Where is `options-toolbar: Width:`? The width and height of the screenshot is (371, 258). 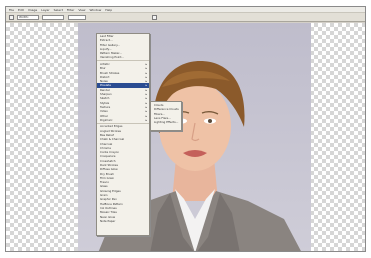 options-toolbar: Width: is located at coordinates (185, 17).